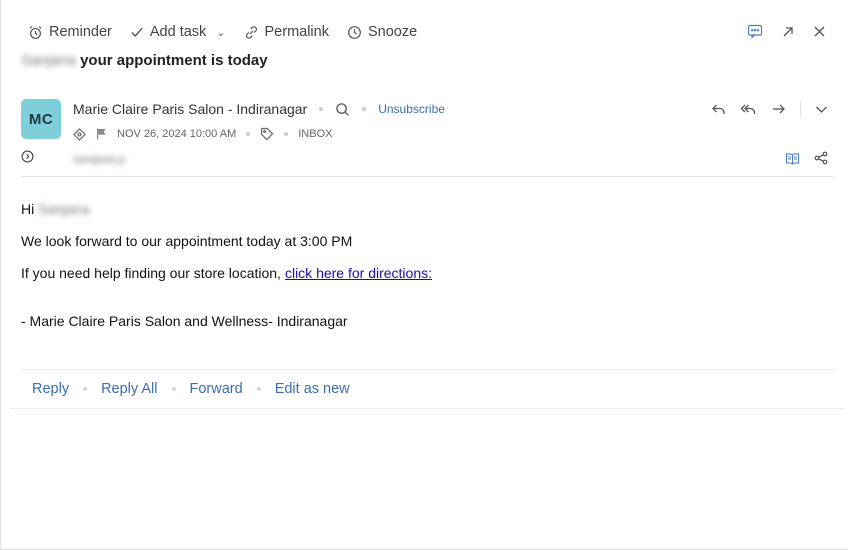  Describe the element at coordinates (35, 32) in the screenshot. I see `alarm-clock-icon` at that location.